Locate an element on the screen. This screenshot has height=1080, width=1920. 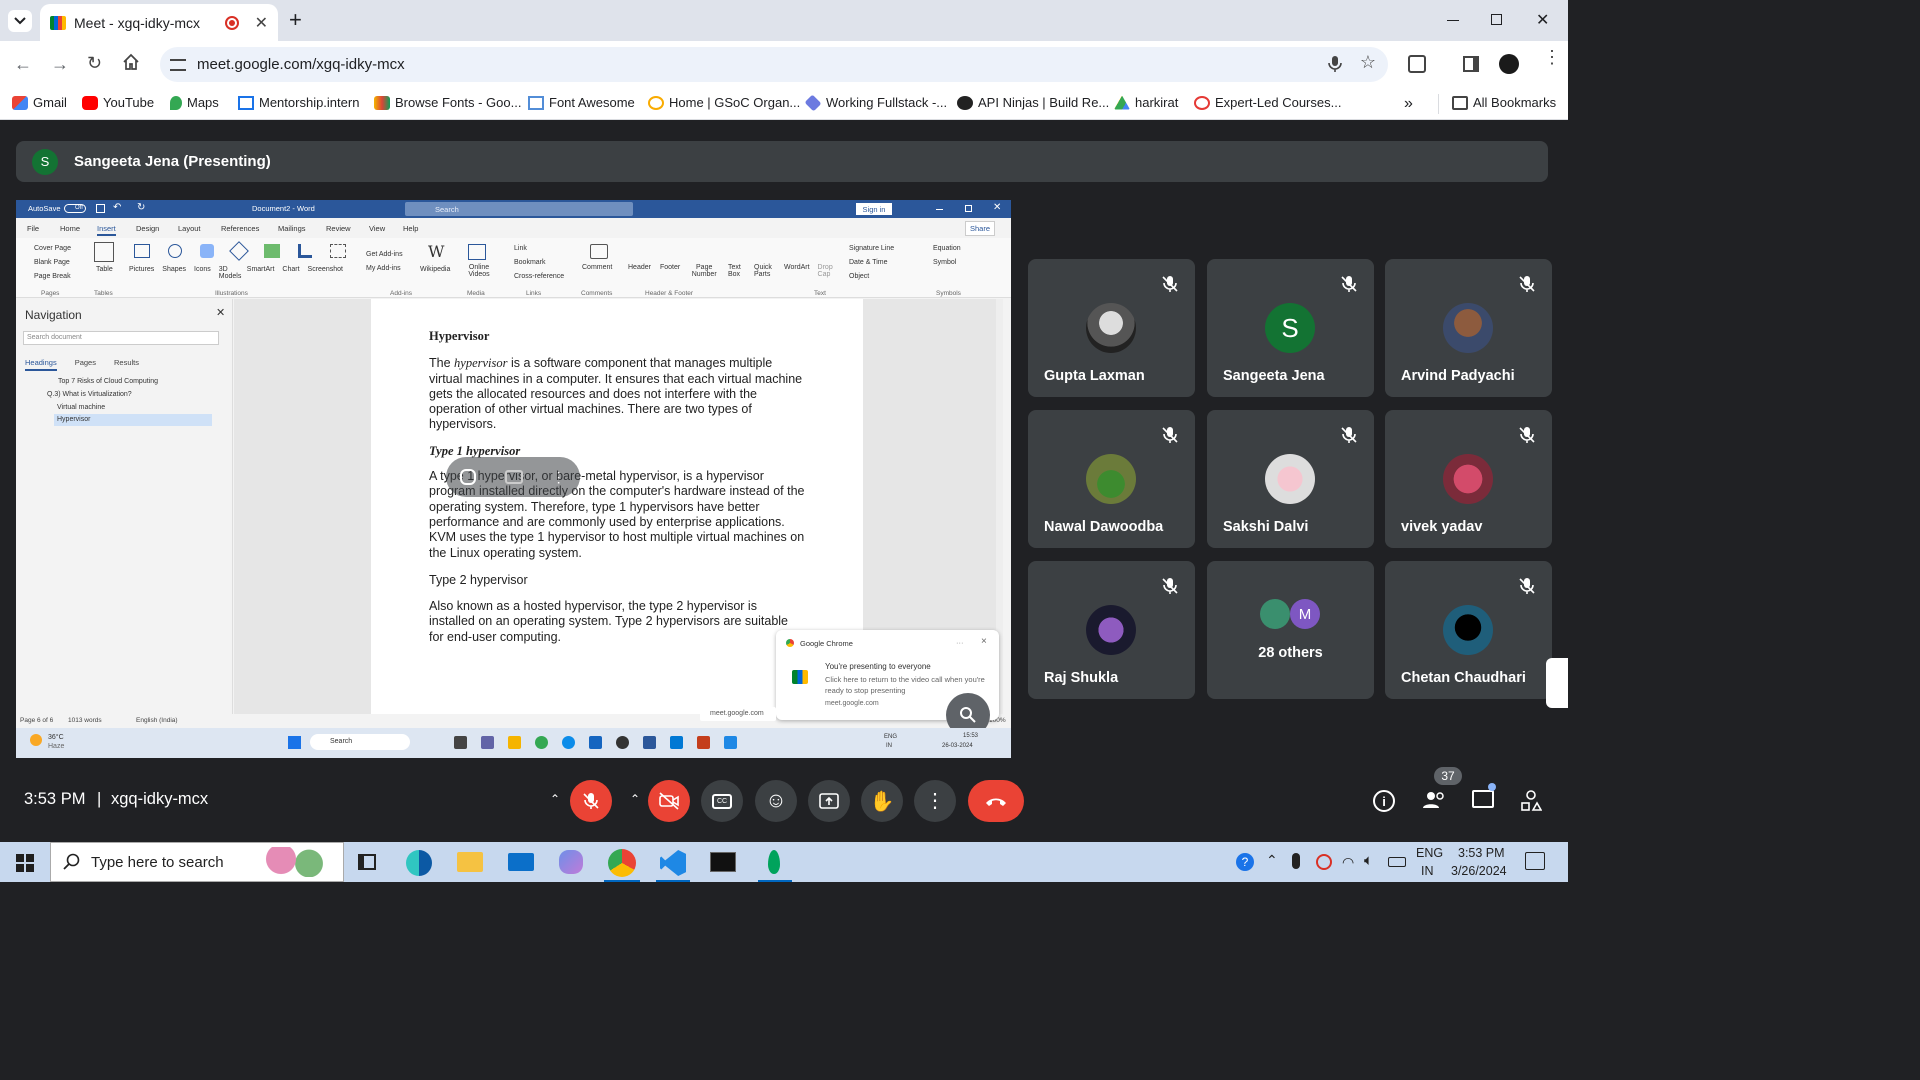
notification-more-icon: ··· is located at coordinates (960, 642).